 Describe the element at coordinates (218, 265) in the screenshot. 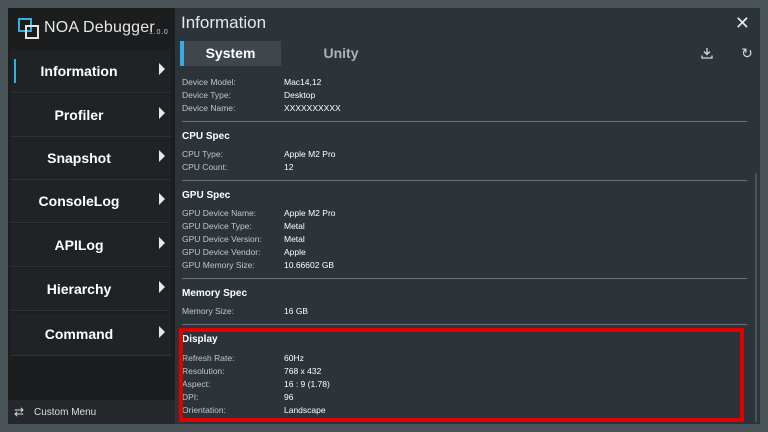

I see `info-key: GPU Memory Size:` at that location.